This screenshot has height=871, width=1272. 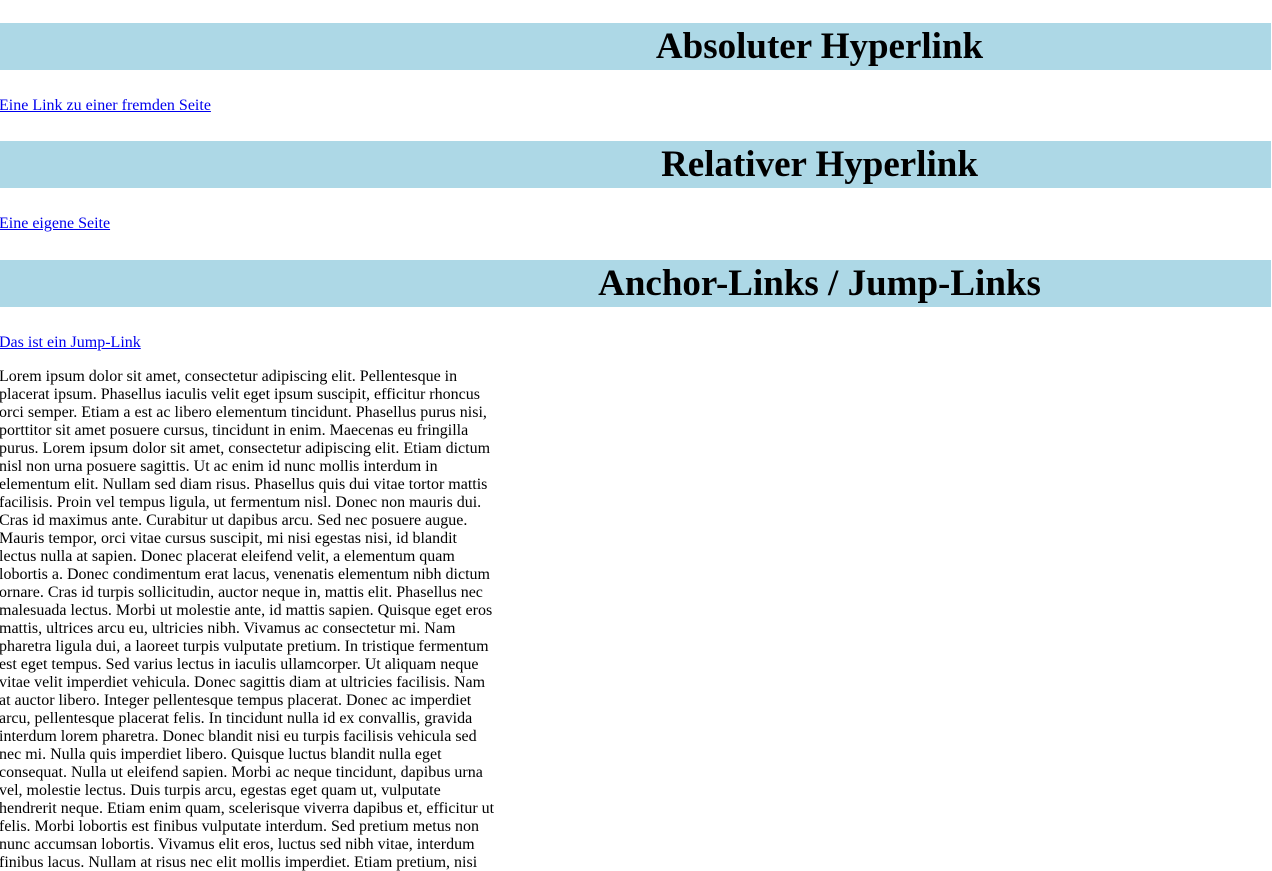 I want to click on heading-relative-hyperlink: Relativer Hyperlink, so click(x=635, y=164).